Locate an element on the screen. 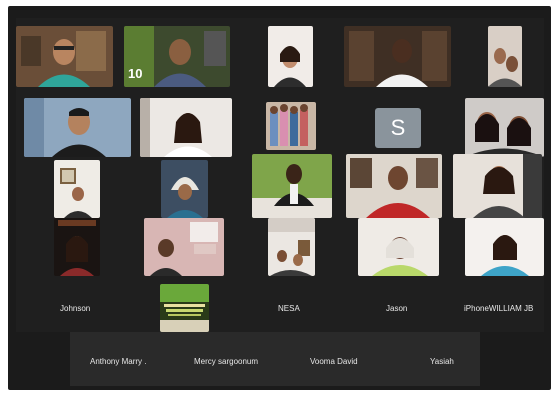 Image resolution: width=553 pixels, height=395 pixels. participant-name: Mercy sargoonum is located at coordinates (226, 361).